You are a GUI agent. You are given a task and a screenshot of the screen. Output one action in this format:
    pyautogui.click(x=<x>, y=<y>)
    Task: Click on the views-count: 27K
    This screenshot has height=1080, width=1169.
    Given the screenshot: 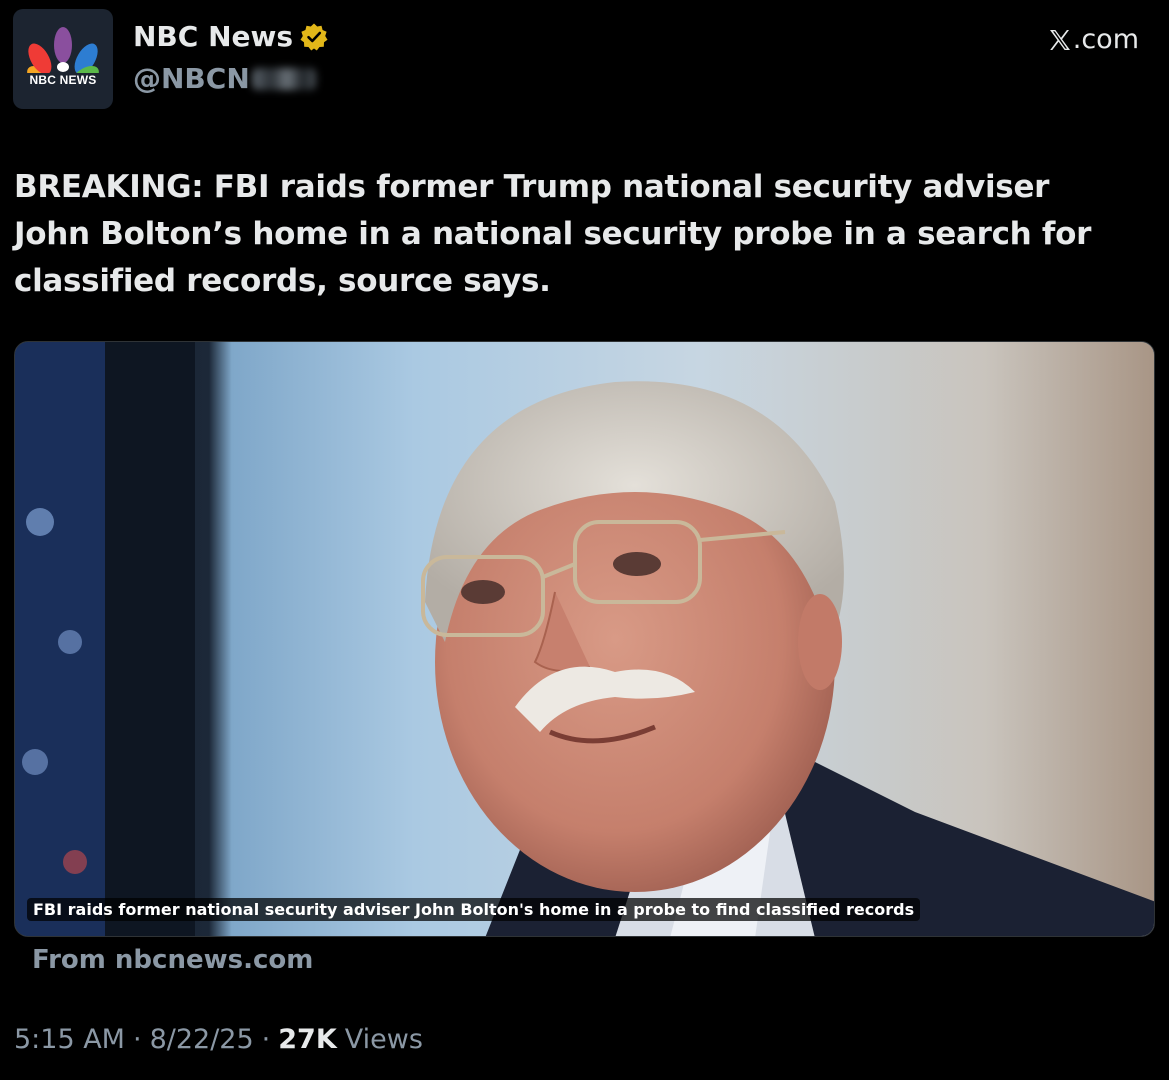 What is the action you would take?
    pyautogui.click(x=307, y=1039)
    